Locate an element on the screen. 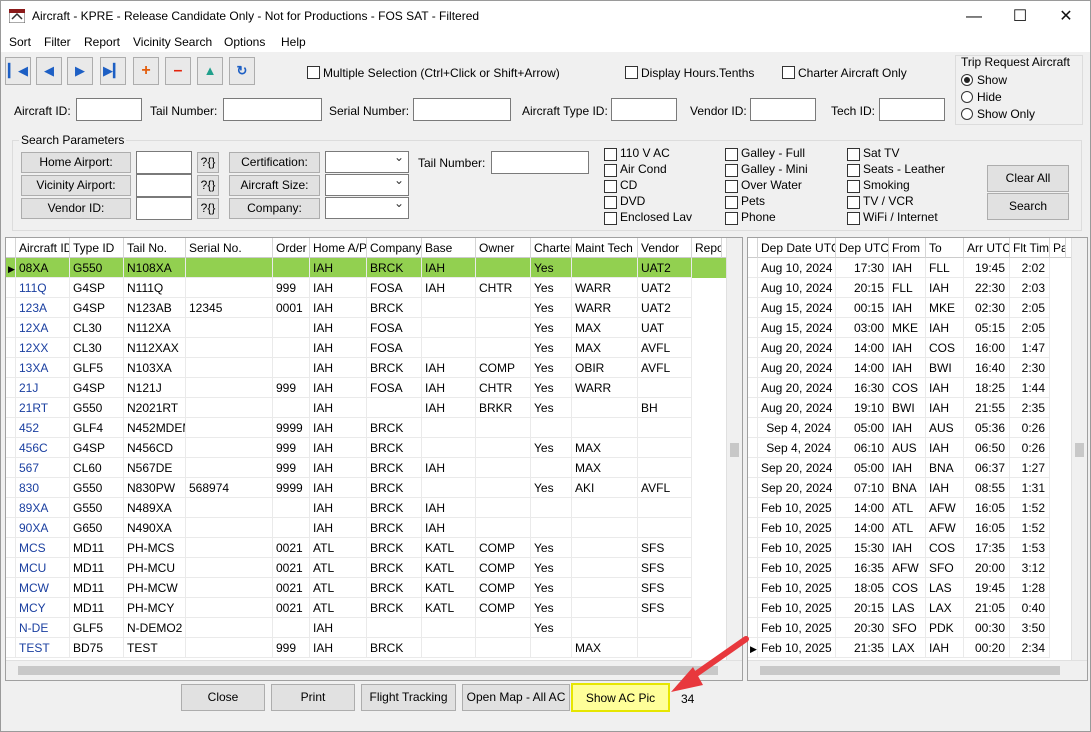 The height and width of the screenshot is (732, 1091). move-up-button: ▲ is located at coordinates (210, 71).